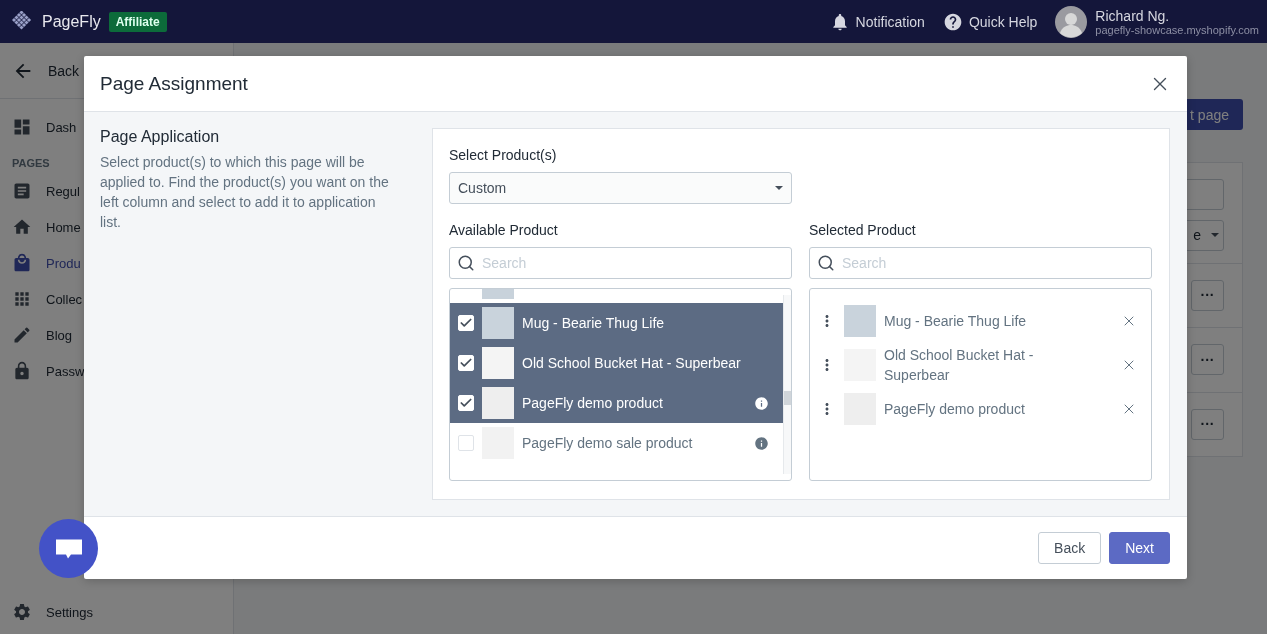 Image resolution: width=1267 pixels, height=634 pixels. What do you see at coordinates (31, 163) in the screenshot?
I see `section-heading: PAGES` at bounding box center [31, 163].